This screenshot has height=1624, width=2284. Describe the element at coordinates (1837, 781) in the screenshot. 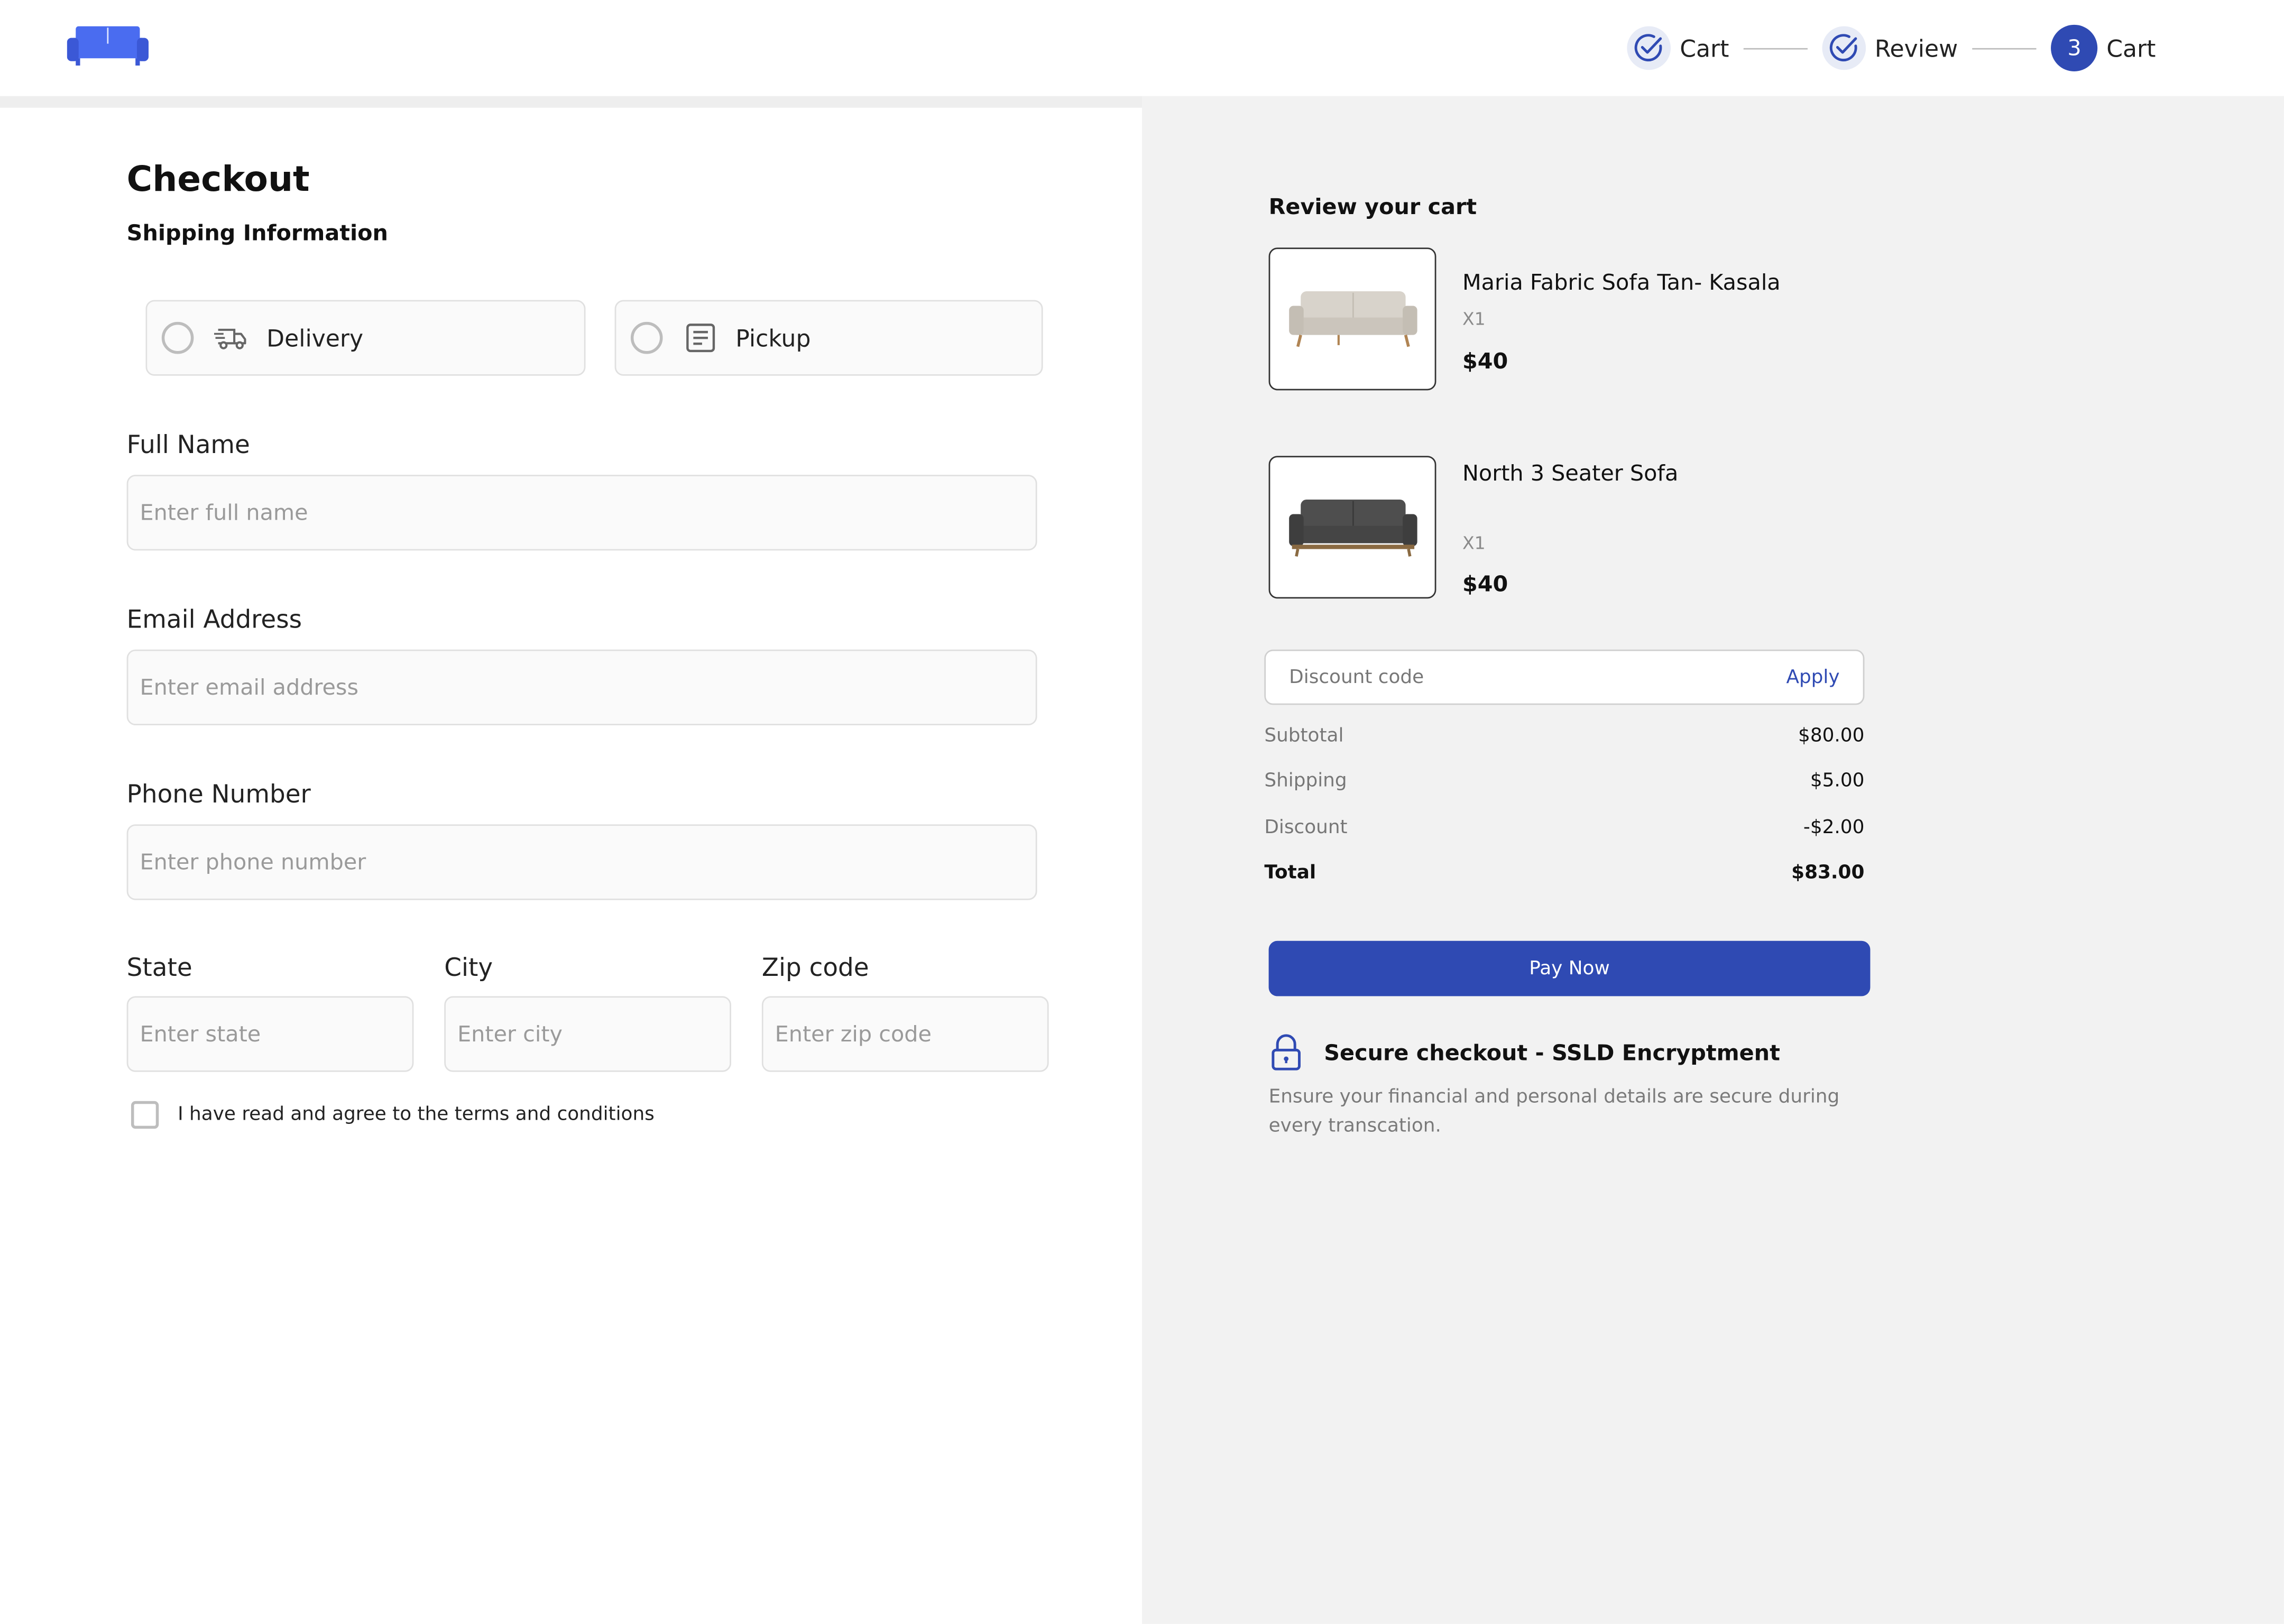

I see `shipping-value: $5.00` at that location.